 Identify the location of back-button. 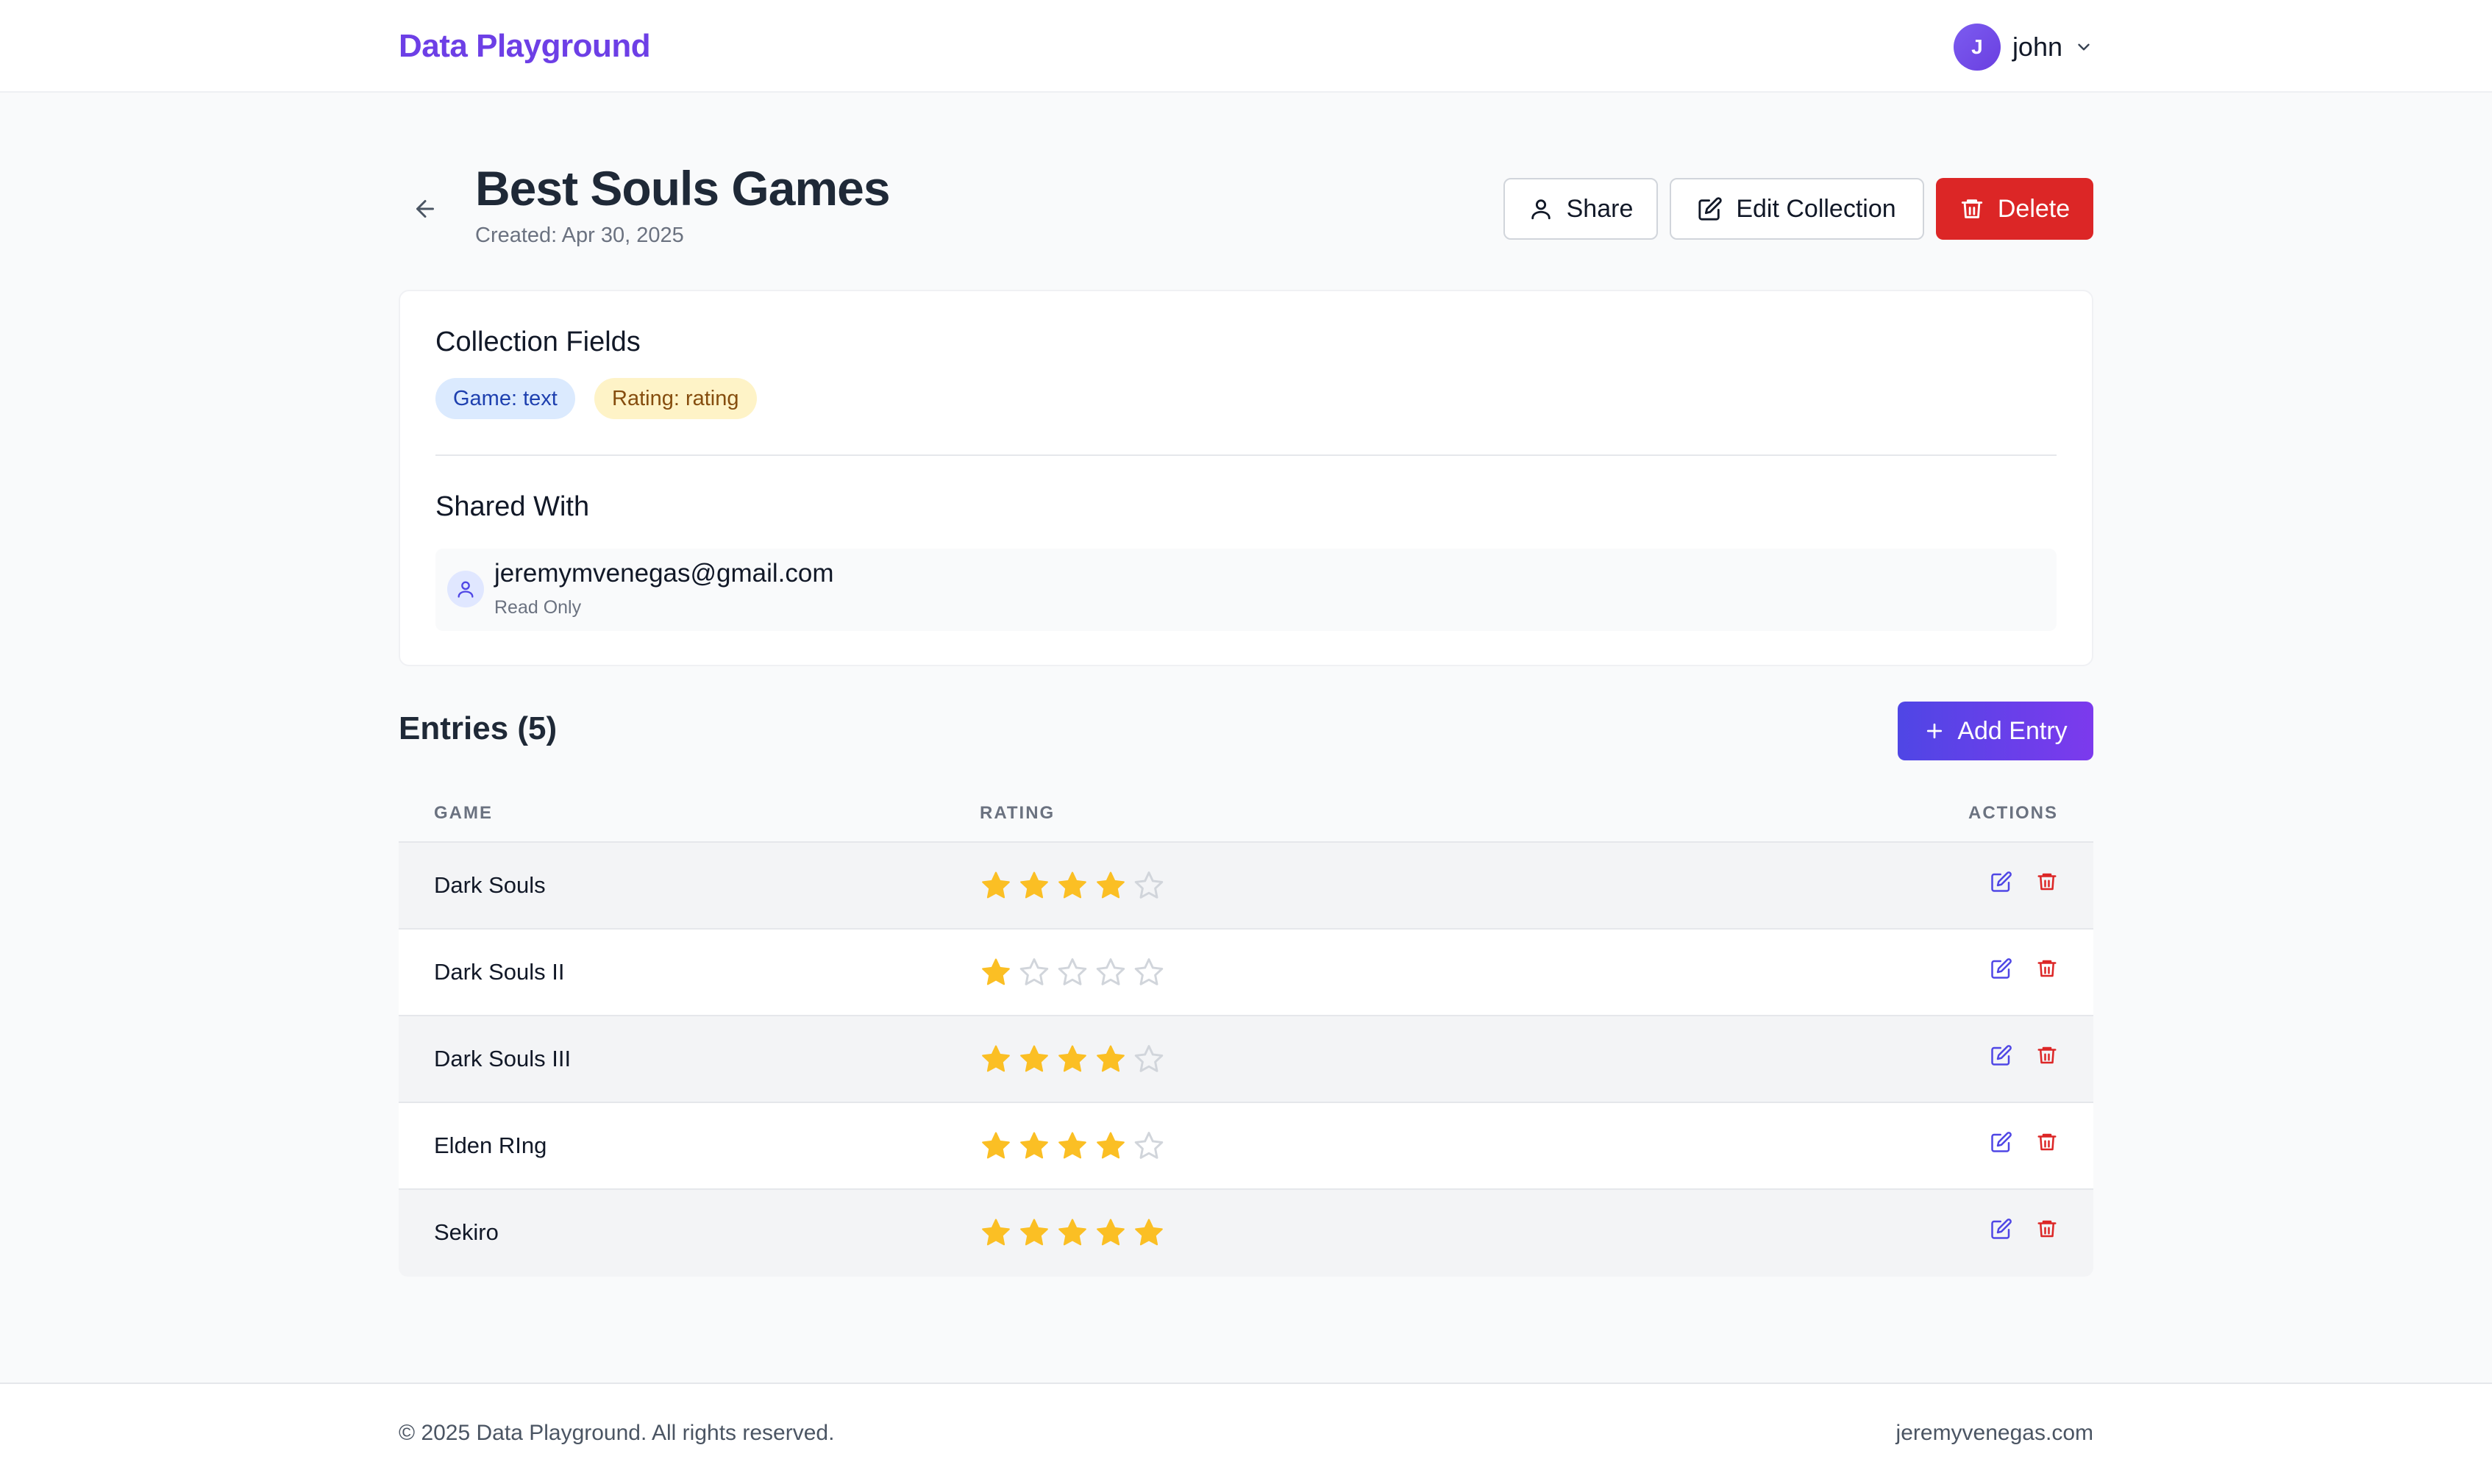
(425, 209).